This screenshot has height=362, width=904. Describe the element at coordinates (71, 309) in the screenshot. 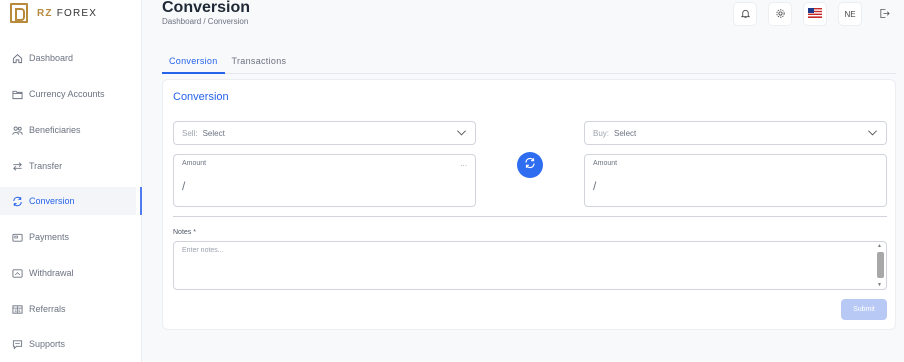

I see `sidebar-item-referrals: Referrals` at that location.